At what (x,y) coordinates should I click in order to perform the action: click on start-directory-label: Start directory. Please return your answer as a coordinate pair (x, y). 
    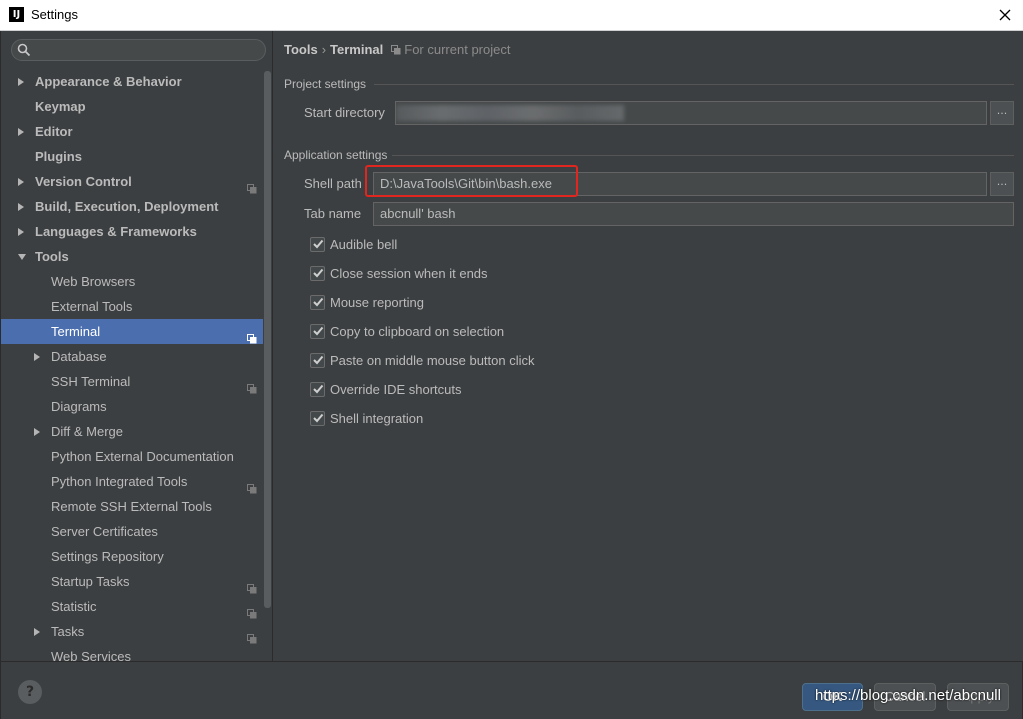
    Looking at the image, I should click on (344, 112).